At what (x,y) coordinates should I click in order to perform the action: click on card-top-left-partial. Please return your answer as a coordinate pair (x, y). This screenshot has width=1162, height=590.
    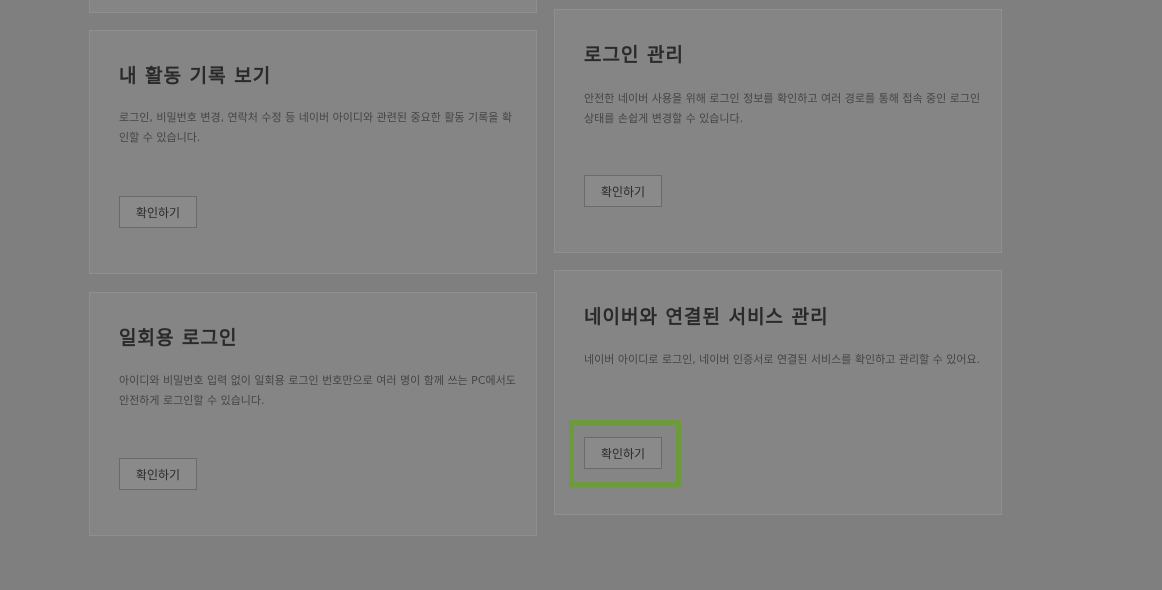
    Looking at the image, I should click on (313, 6).